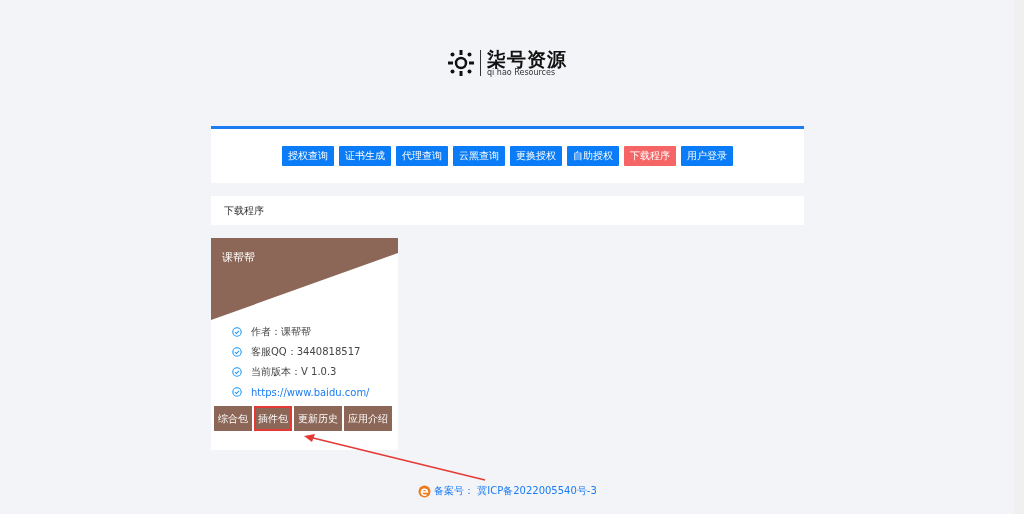 The image size is (1024, 514). I want to click on logo-subtitle: qi hao Resources, so click(521, 73).